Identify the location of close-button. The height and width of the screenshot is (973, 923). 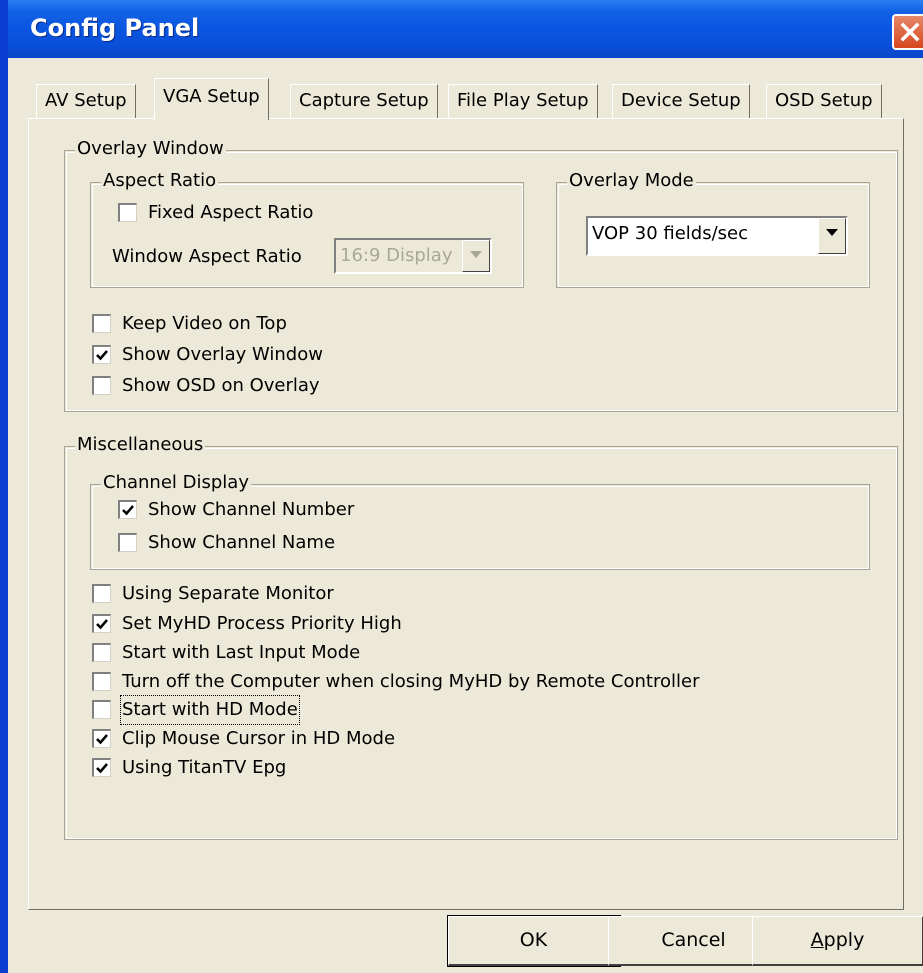
(907, 32).